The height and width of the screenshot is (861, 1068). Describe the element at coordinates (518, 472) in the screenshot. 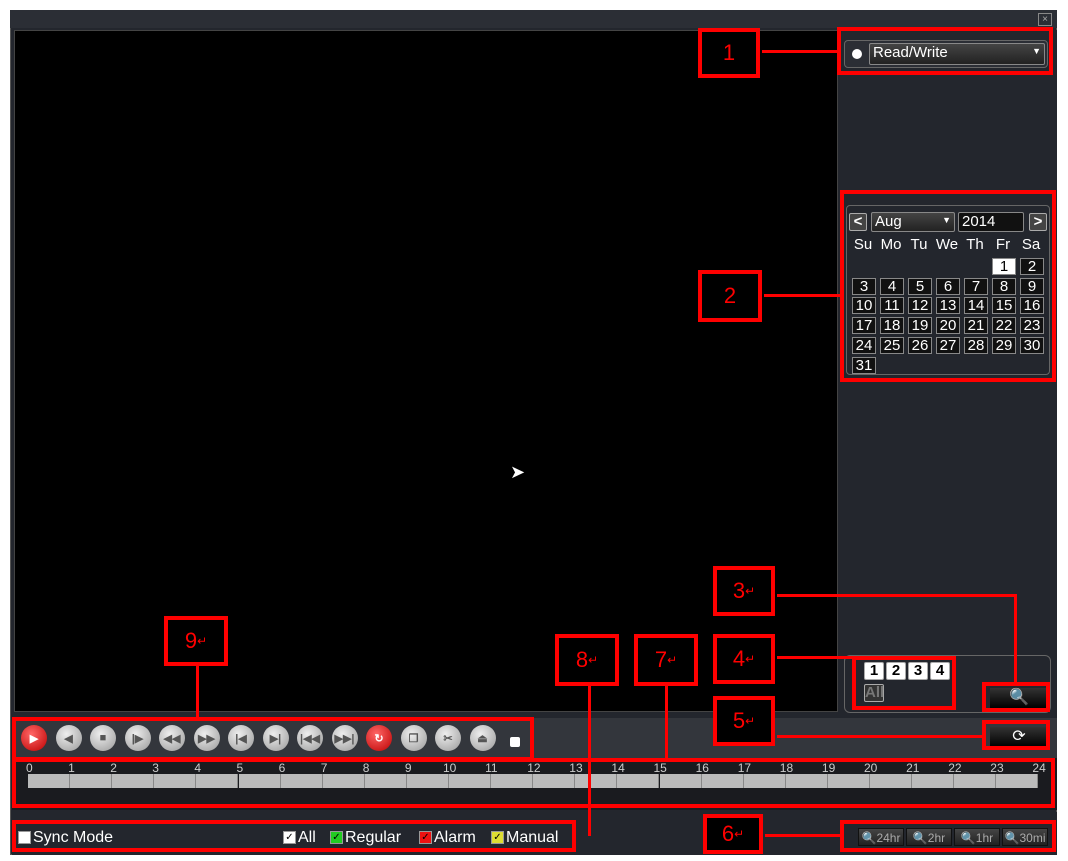

I see `mouse-cursor-icon: ➤` at that location.